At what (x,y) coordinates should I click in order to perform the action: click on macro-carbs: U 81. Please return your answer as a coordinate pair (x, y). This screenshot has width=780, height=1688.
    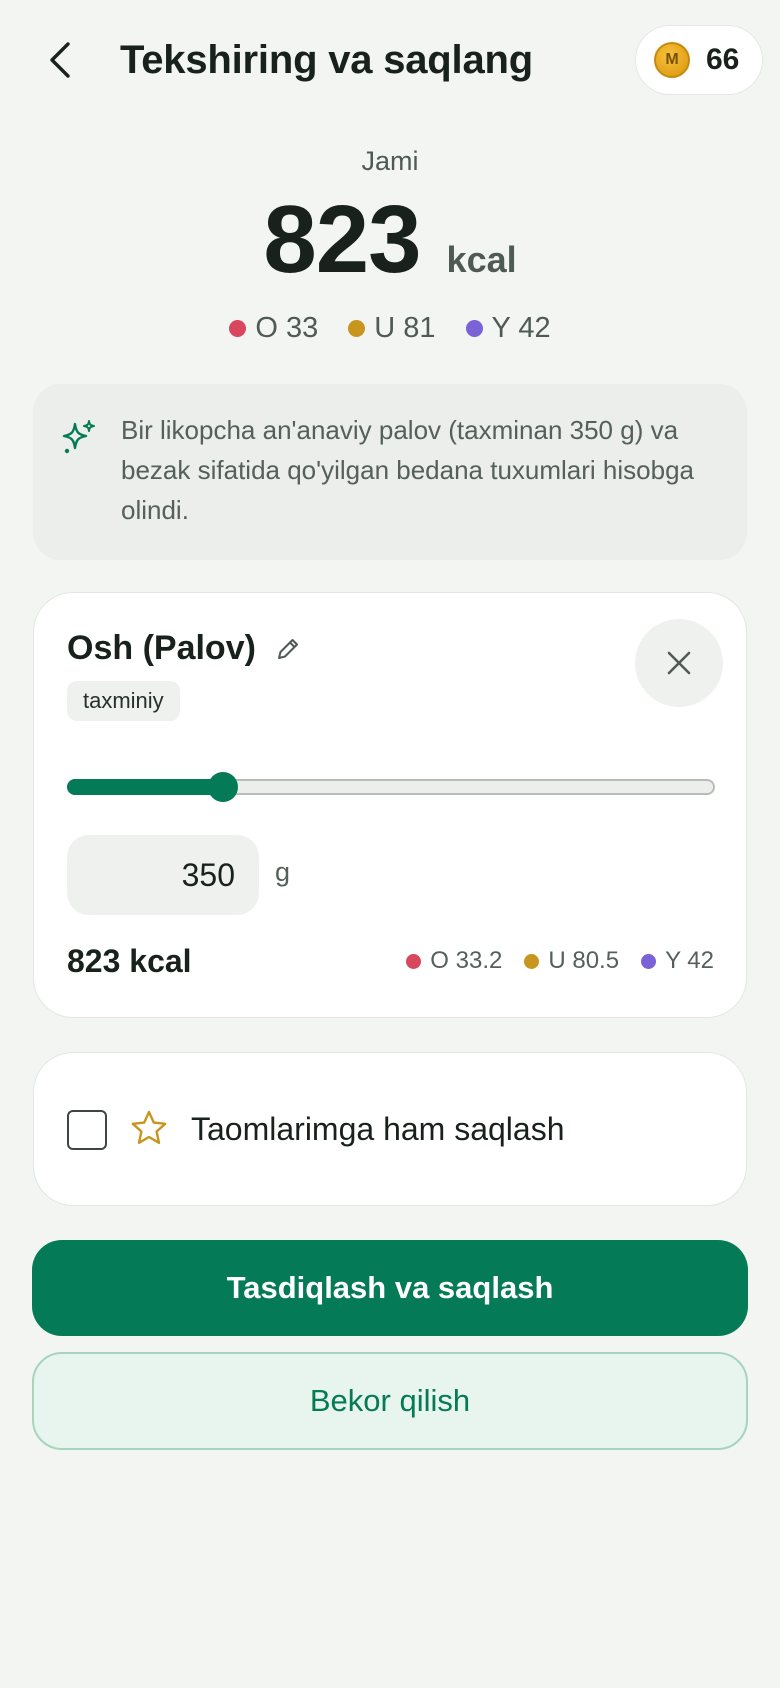
    Looking at the image, I should click on (392, 328).